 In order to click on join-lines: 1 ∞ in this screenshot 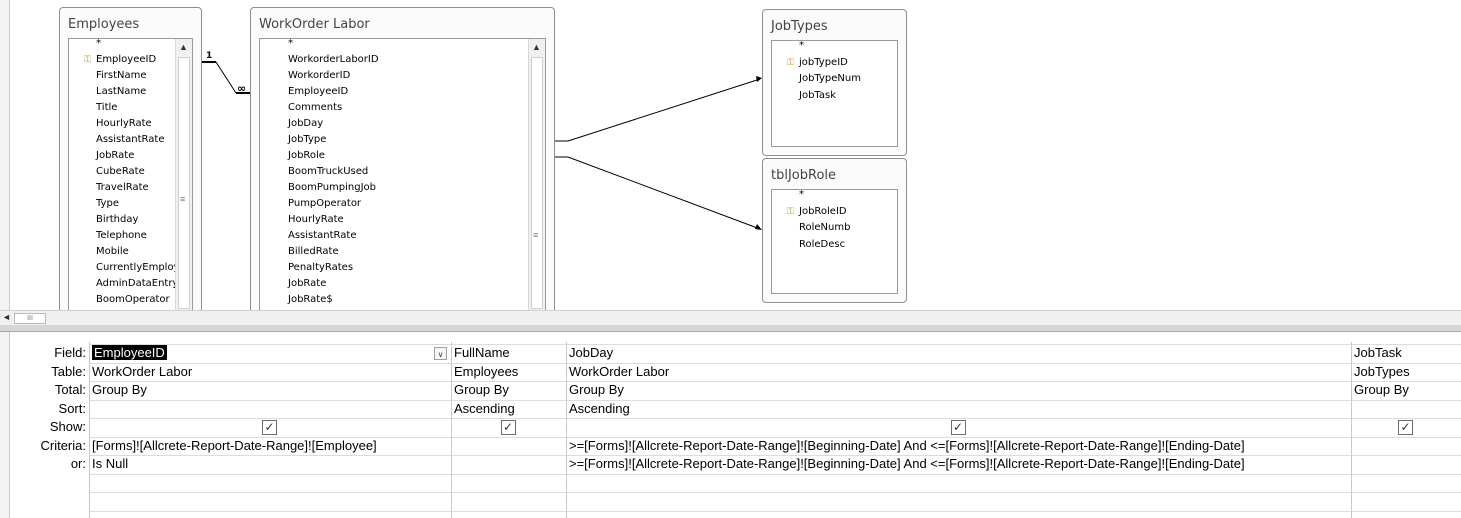, I will do `click(482, 140)`.